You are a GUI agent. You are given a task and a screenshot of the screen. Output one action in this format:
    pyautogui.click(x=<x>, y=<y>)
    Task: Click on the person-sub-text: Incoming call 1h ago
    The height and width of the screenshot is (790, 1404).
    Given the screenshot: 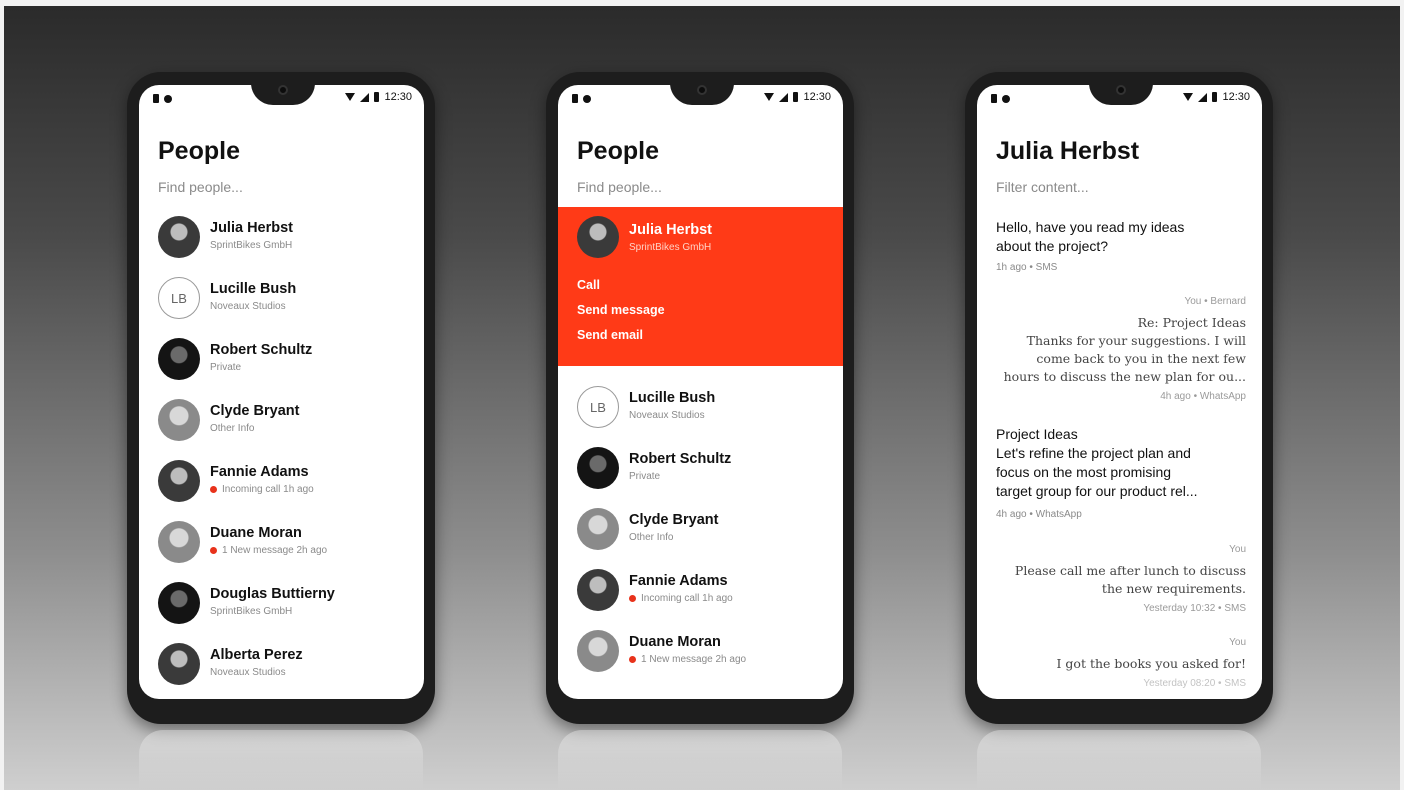 What is the action you would take?
    pyautogui.click(x=268, y=489)
    